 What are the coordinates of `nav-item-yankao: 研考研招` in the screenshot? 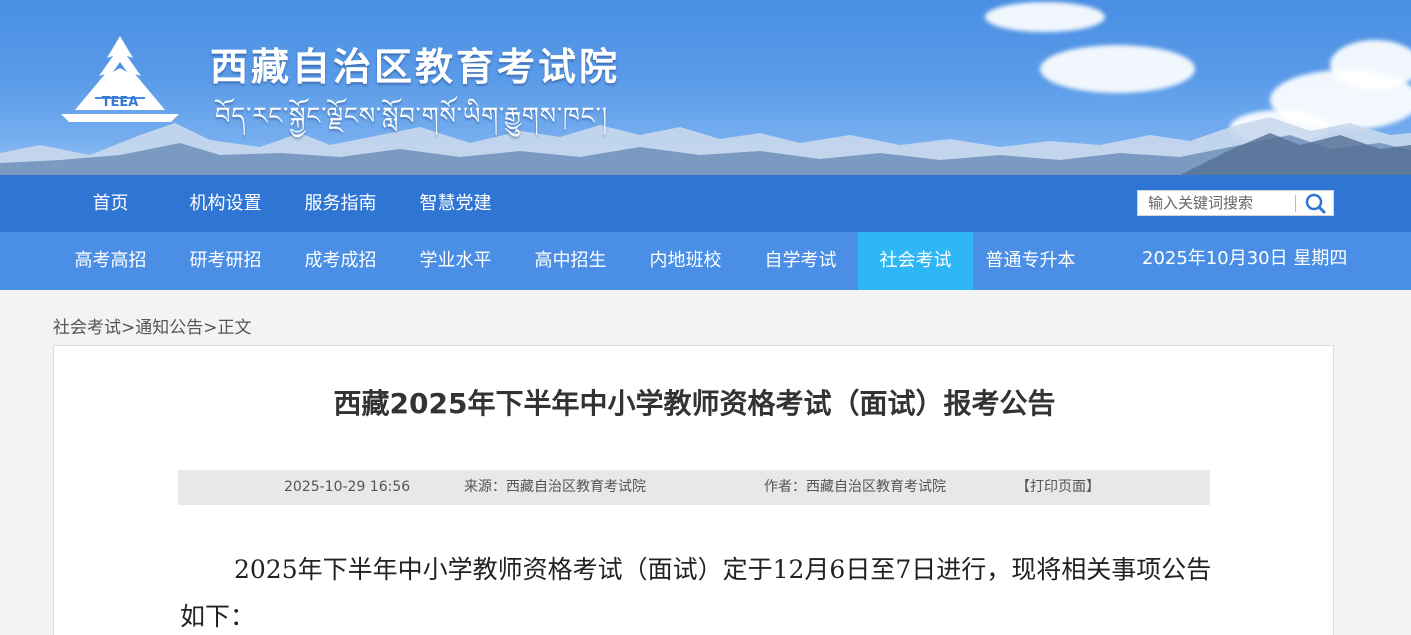 It's located at (225, 261).